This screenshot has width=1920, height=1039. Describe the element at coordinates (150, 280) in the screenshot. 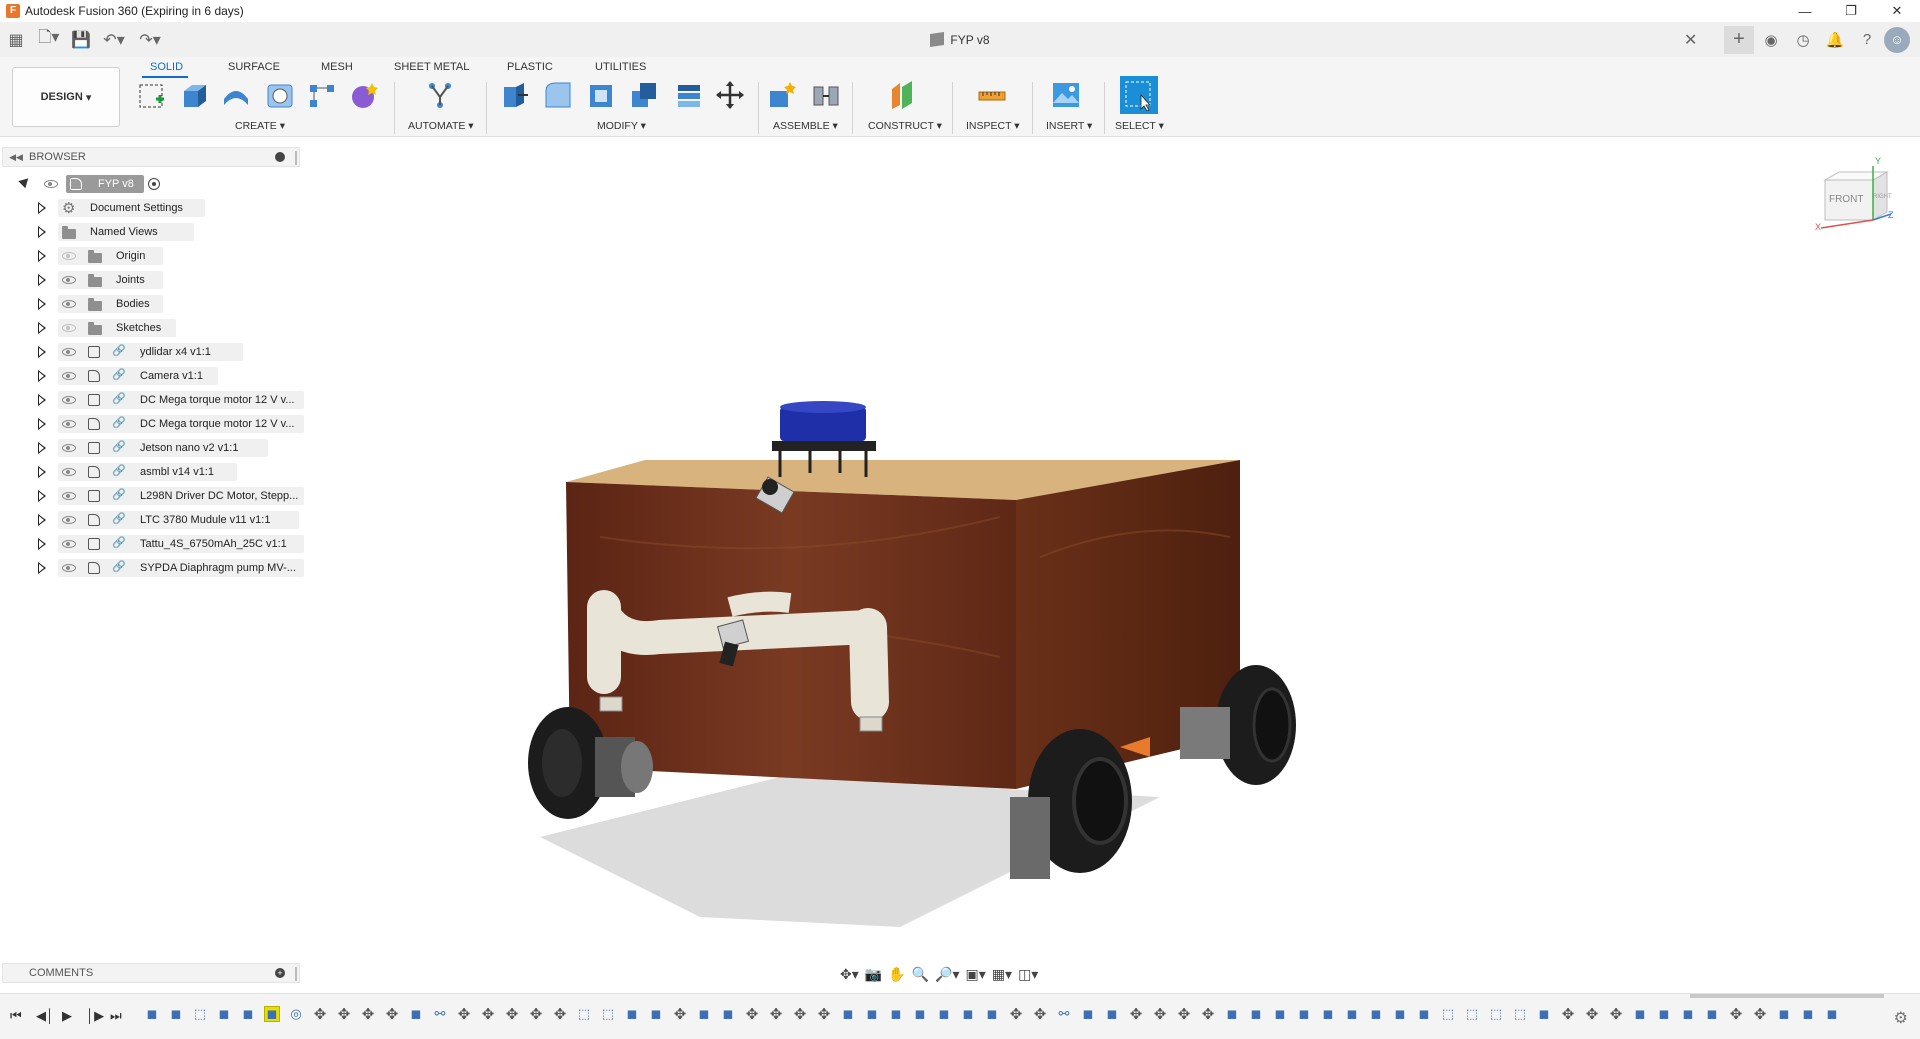

I see `browser-item: Joints` at that location.